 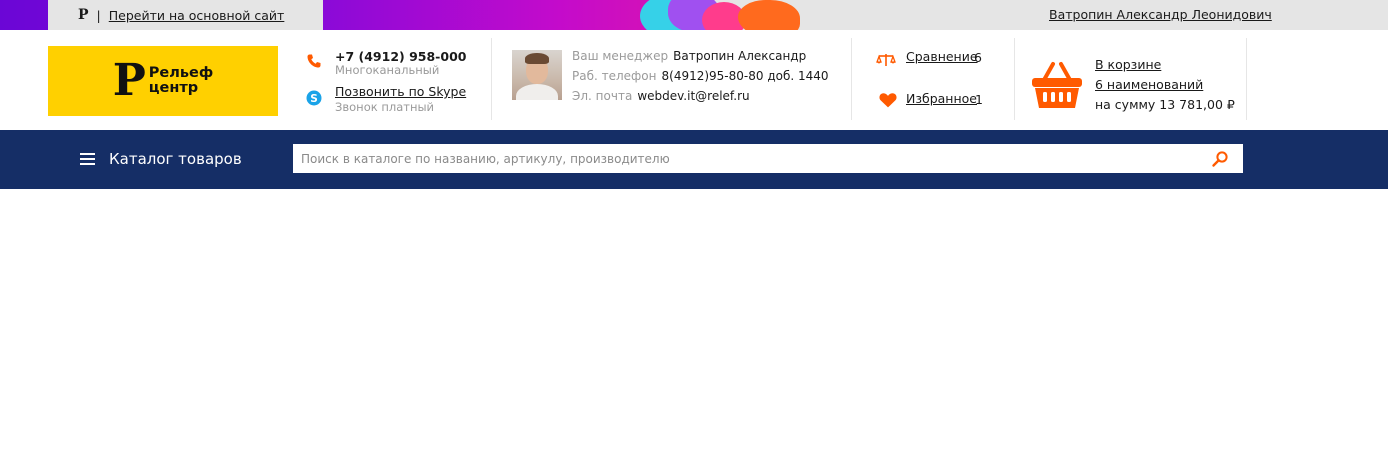 I want to click on basket-icon, so click(x=1057, y=85).